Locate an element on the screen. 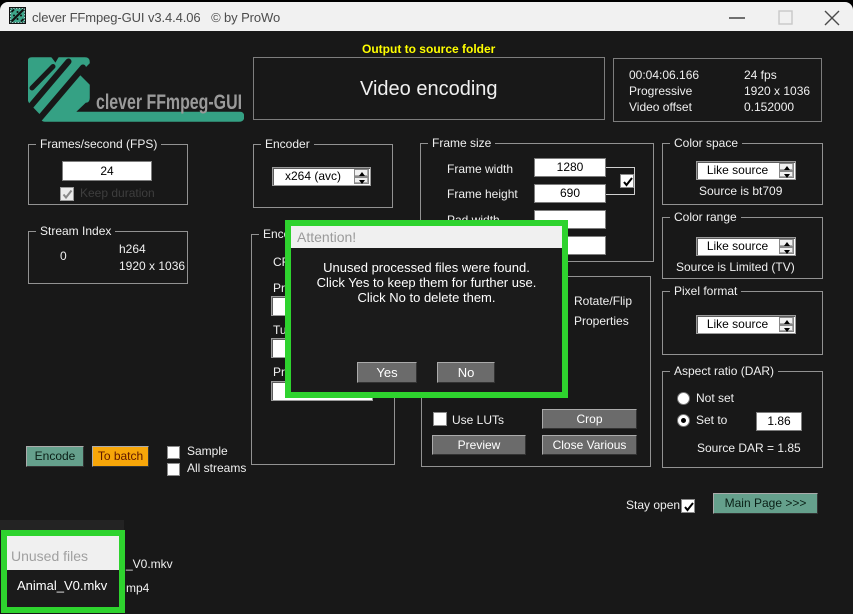 The width and height of the screenshot is (853, 614). svg-text: clever FFmpeg-GUI is located at coordinates (169, 102).